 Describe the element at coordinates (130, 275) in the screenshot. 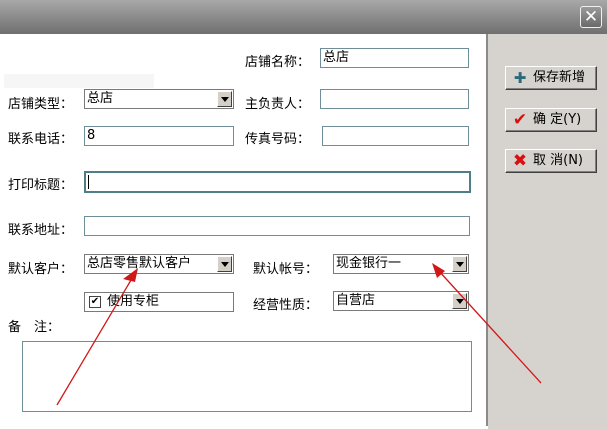

I see `arrowhead-icon` at that location.